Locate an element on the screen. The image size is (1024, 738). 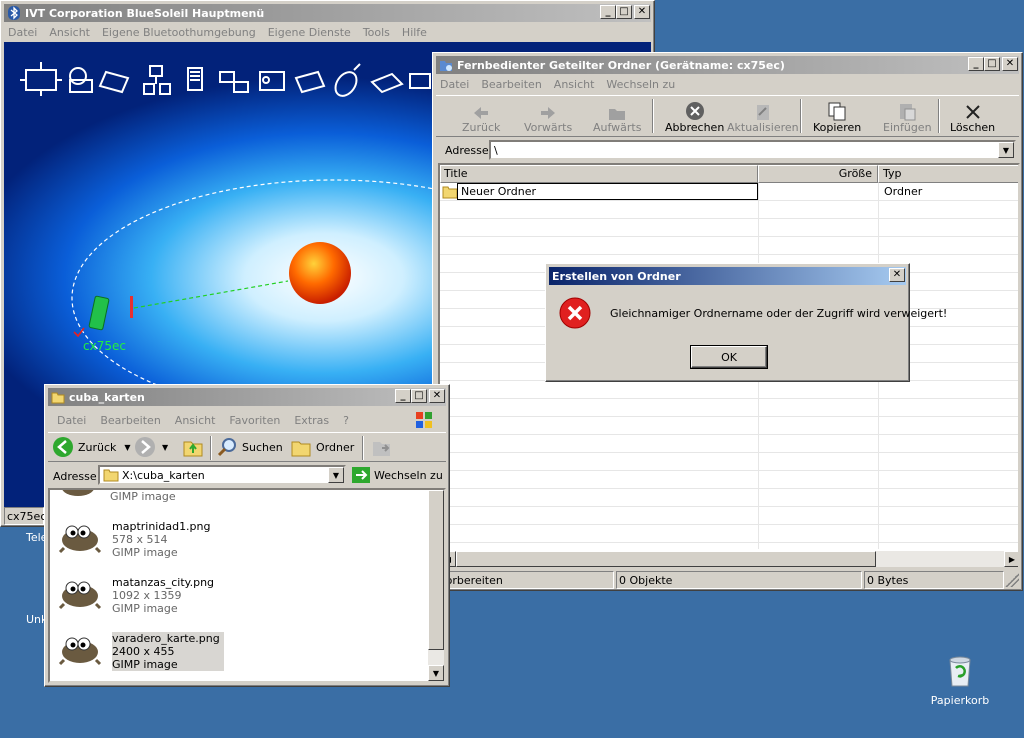
copy-button: Kopieren is located at coordinates (837, 116).